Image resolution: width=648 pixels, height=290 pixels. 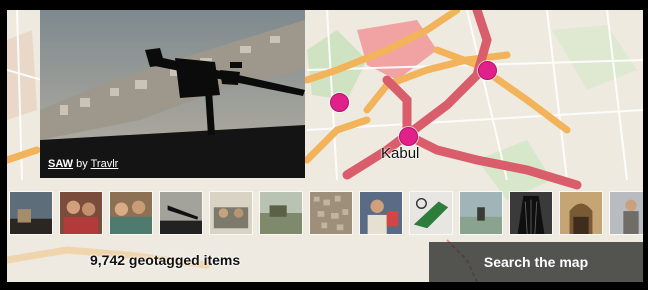 What do you see at coordinates (431, 212) in the screenshot?
I see `thumb-peace-graffiti` at bounding box center [431, 212].